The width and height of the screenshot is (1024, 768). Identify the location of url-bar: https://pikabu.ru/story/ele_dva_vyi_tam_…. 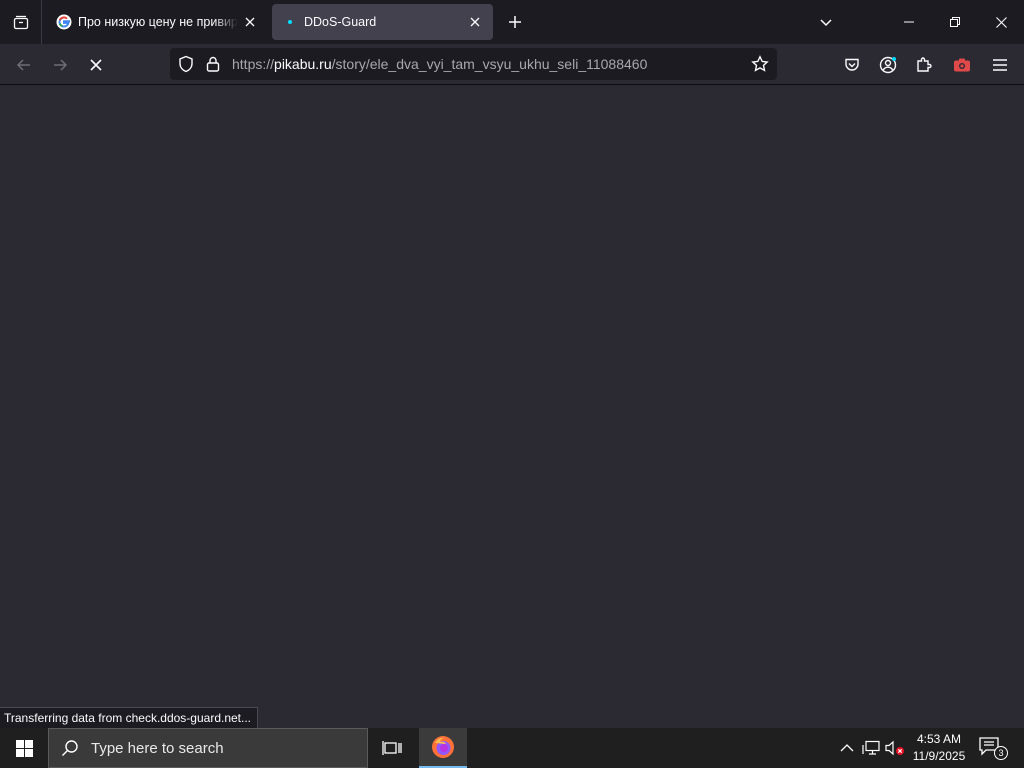
(473, 64).